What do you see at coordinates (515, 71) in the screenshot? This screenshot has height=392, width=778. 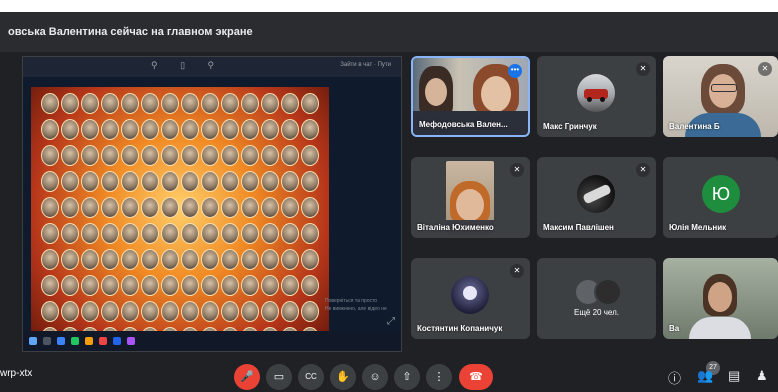 I see `more-options-icon: •••` at bounding box center [515, 71].